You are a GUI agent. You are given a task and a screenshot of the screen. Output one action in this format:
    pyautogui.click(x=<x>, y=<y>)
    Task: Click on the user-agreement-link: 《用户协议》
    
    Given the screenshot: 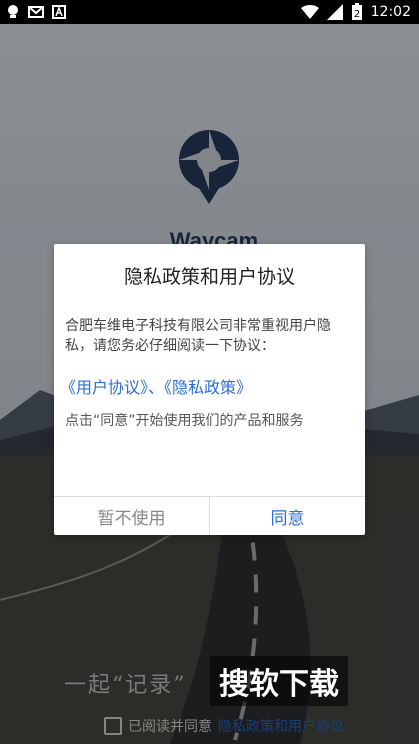 What is the action you would take?
    pyautogui.click(x=104, y=387)
    